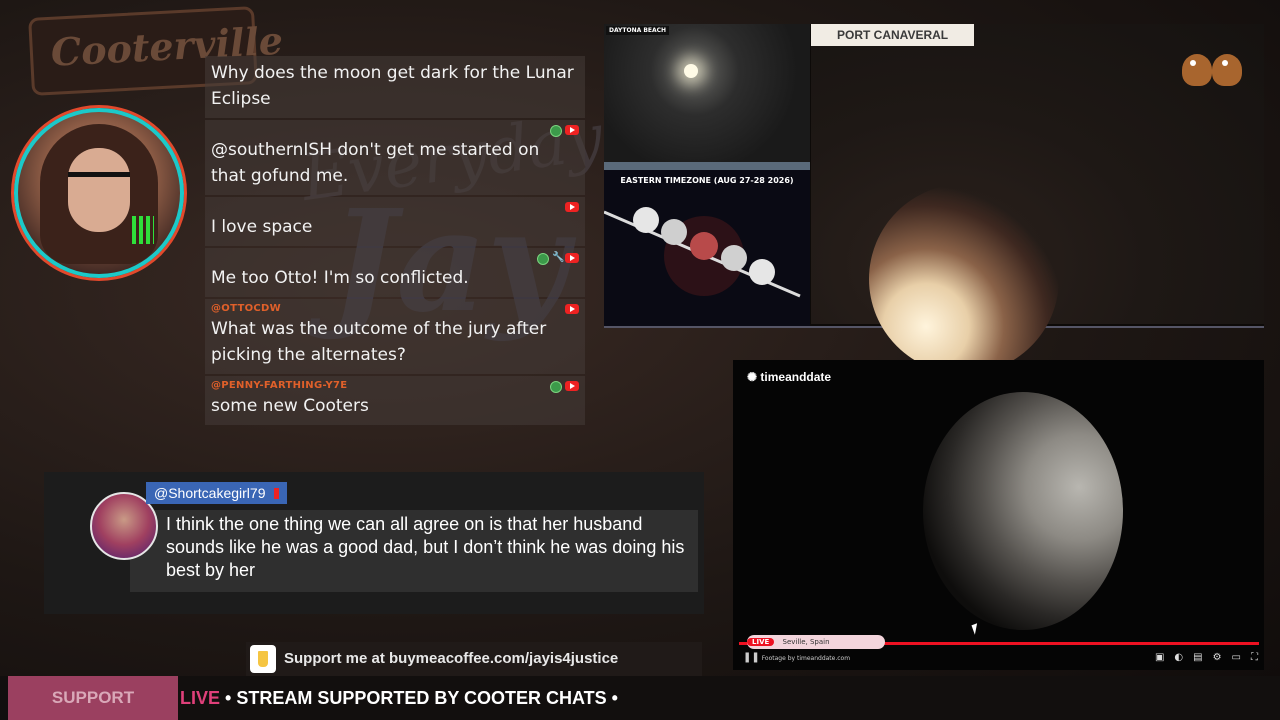 The width and height of the screenshot is (1280, 720). What do you see at coordinates (143, 230) in the screenshot?
I see `audio-level-bars` at bounding box center [143, 230].